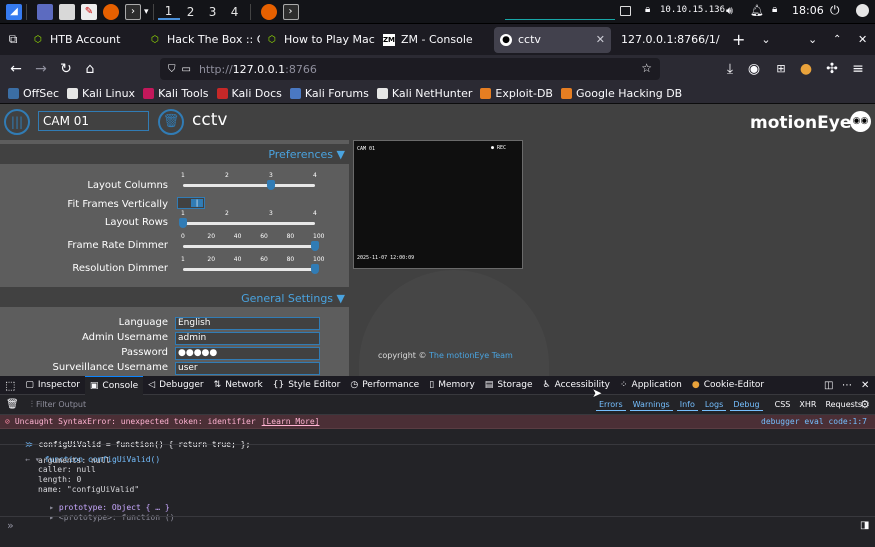 The image size is (875, 547). I want to click on filter-debug-button: Debug, so click(746, 405).